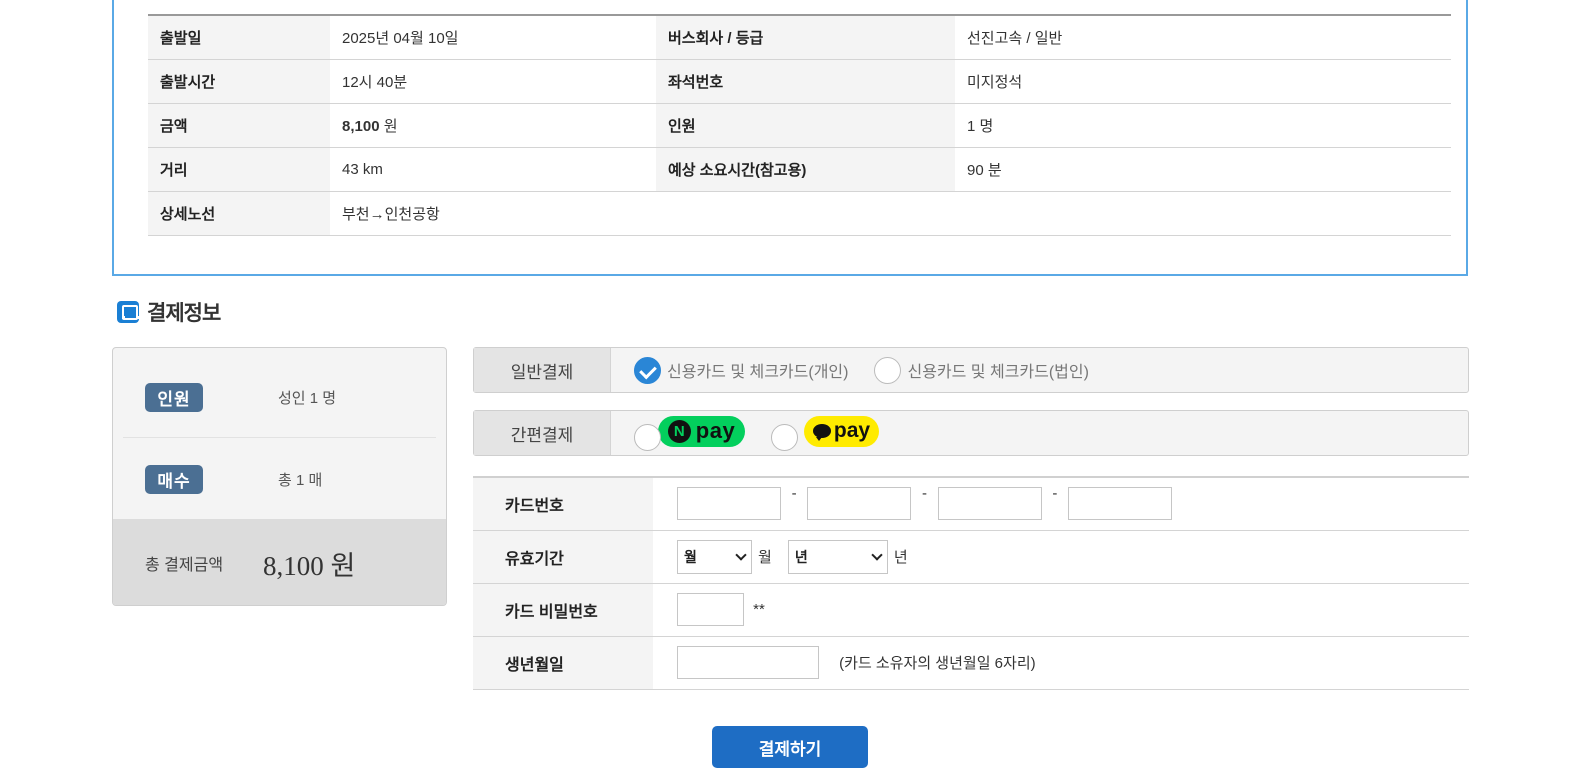  Describe the element at coordinates (971, 433) in the screenshot. I see `easy-payment-bar: 간편결제 N pay pay` at that location.